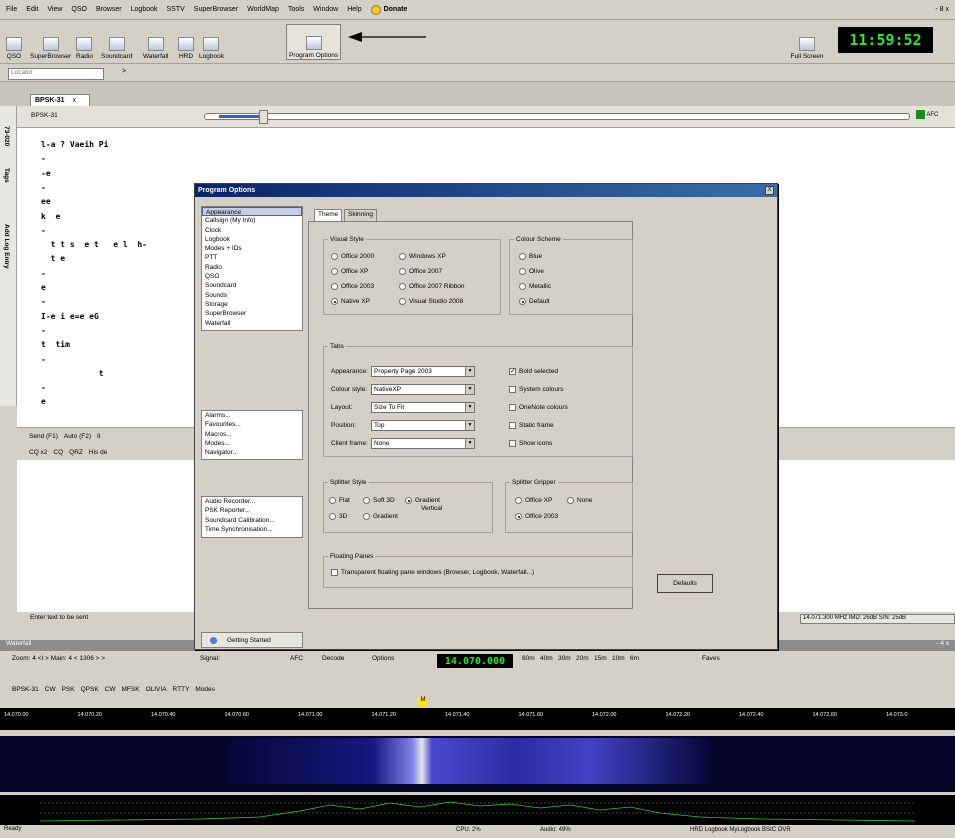 This screenshot has width=955, height=838. What do you see at coordinates (14, 42) in the screenshot?
I see `toolbar-qso-button: QSO` at bounding box center [14, 42].